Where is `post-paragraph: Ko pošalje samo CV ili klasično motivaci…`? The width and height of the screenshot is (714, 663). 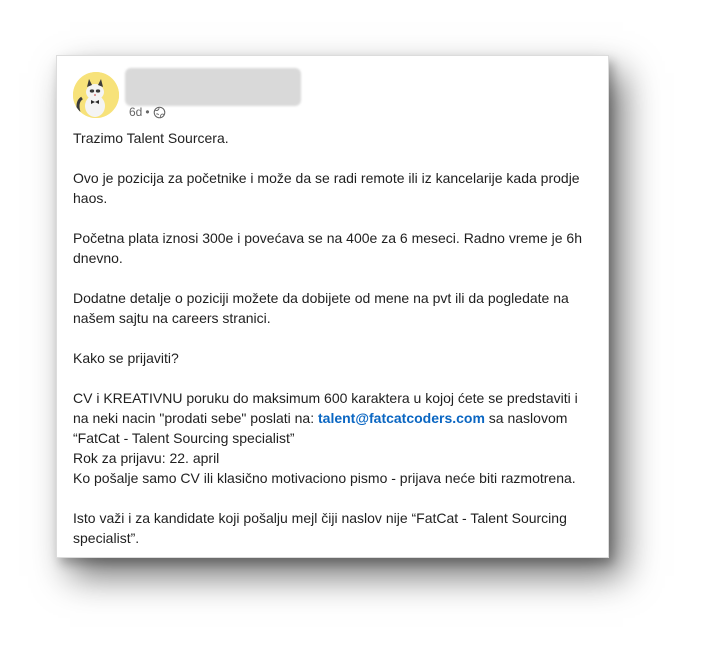 post-paragraph: Ko pošalje samo CV ili klasično motivaci… is located at coordinates (324, 478).